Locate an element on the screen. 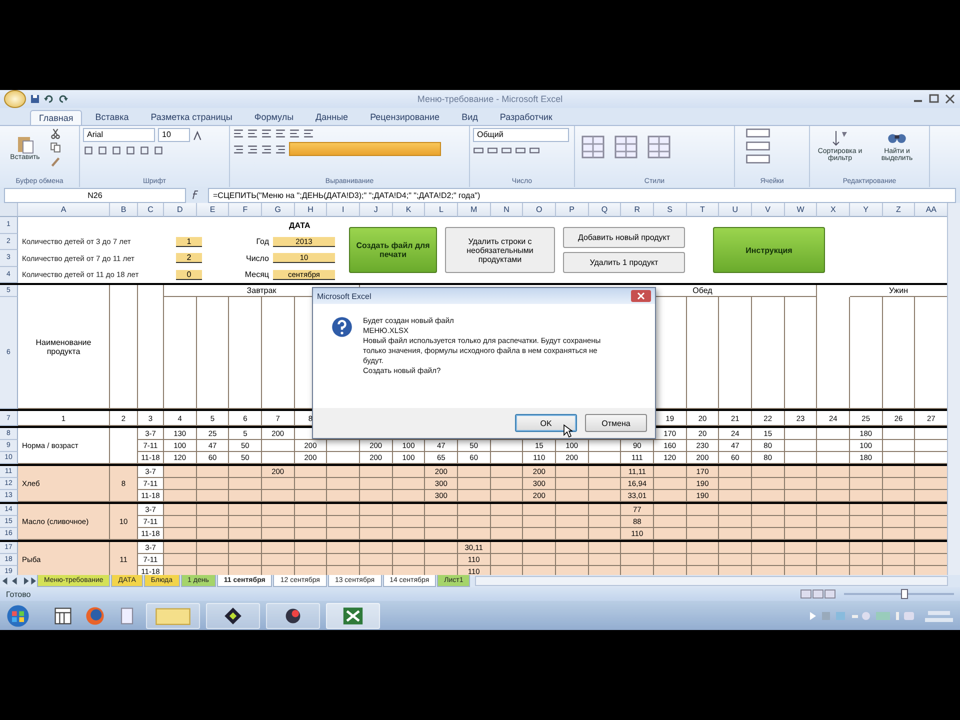 This screenshot has width=960, height=720. undo-icon is located at coordinates (49, 99).